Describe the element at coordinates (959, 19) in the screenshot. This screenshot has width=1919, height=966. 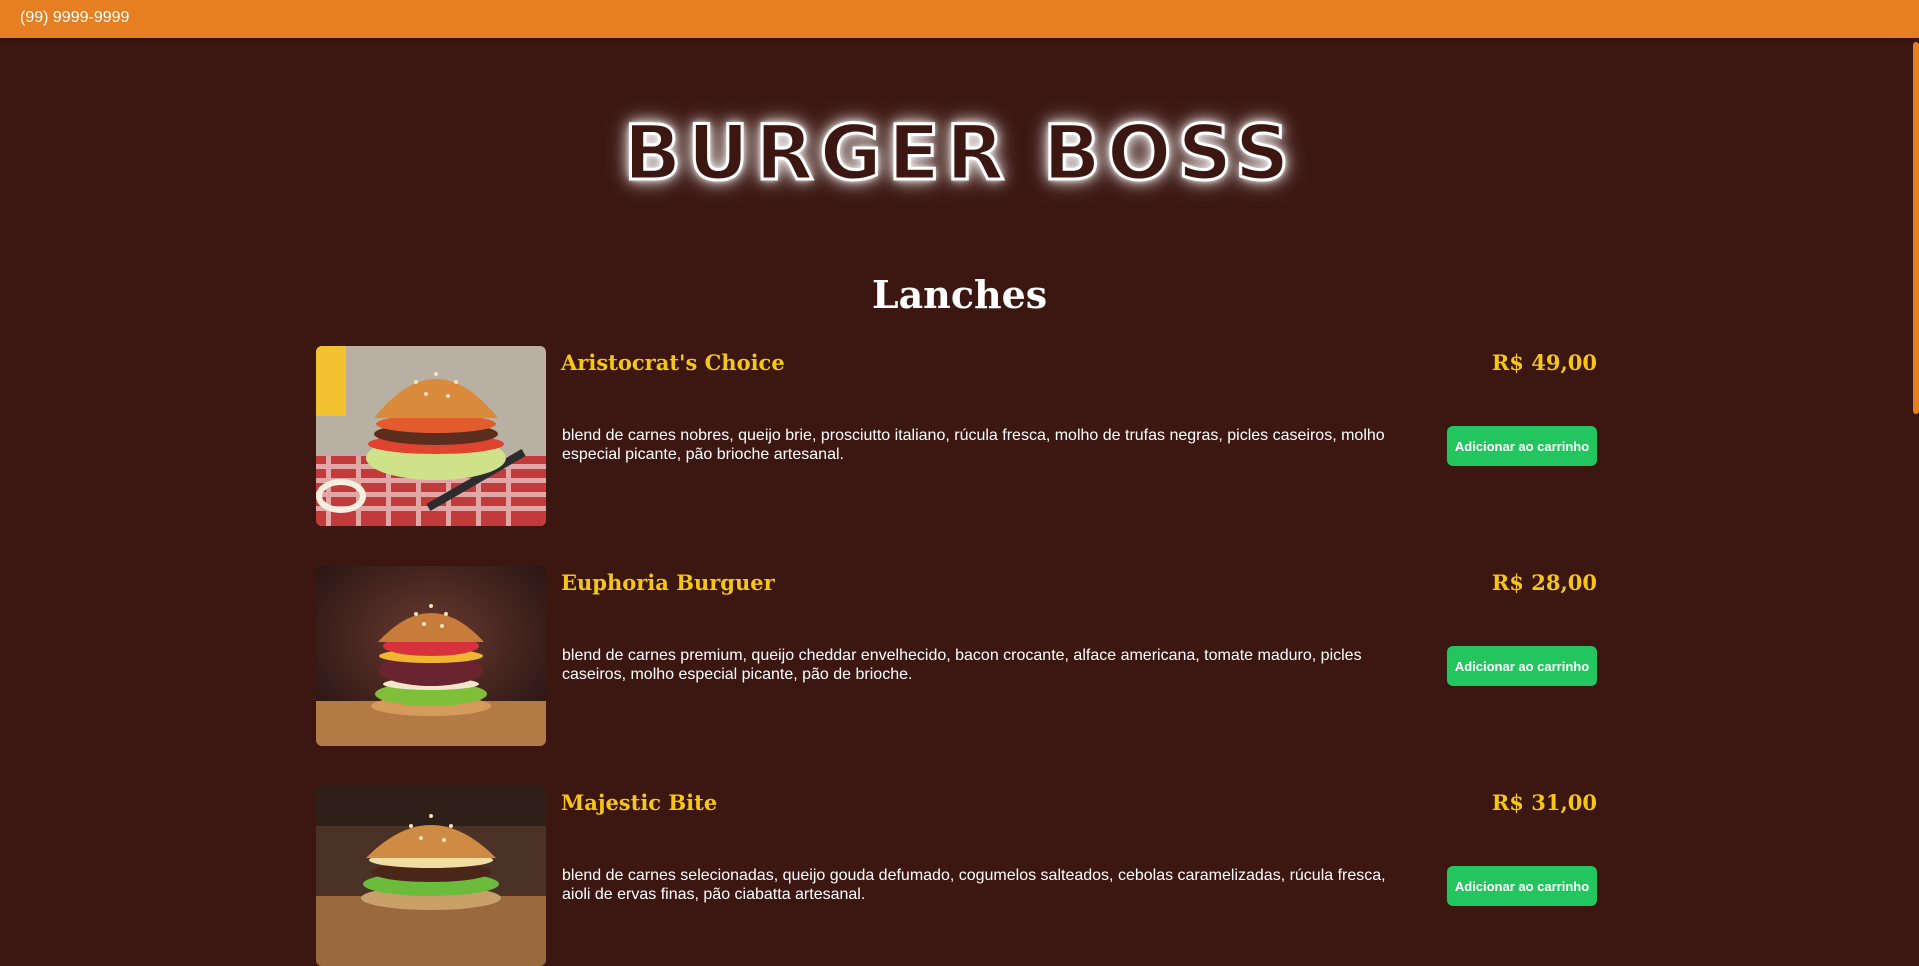
I see `top-bar: (99) 9999-9999` at that location.